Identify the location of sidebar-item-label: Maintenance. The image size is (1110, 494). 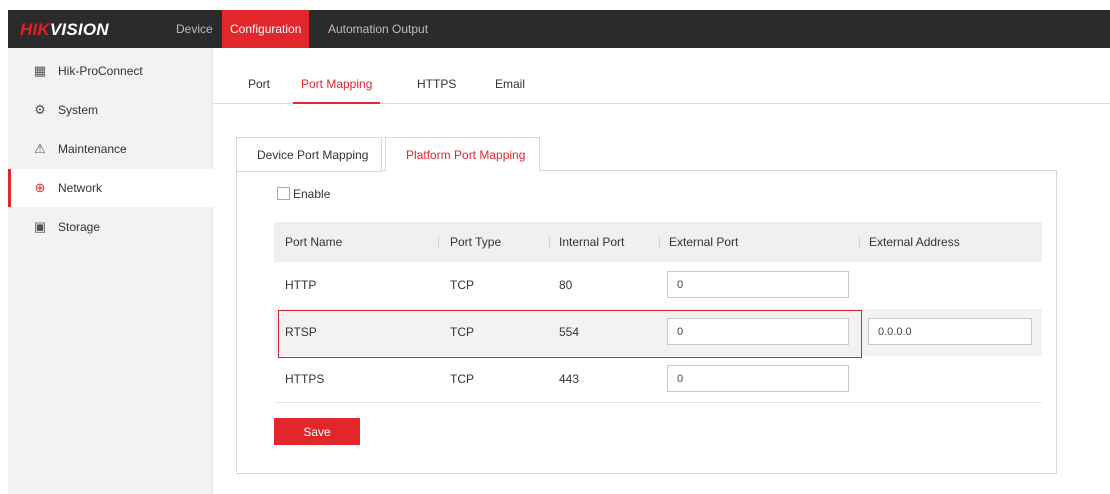
(92, 149).